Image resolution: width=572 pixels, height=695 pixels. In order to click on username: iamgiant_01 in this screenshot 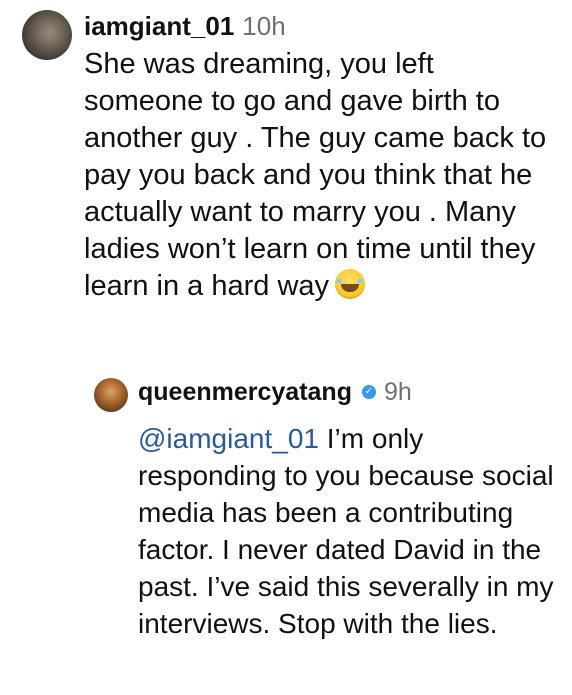, I will do `click(159, 26)`.